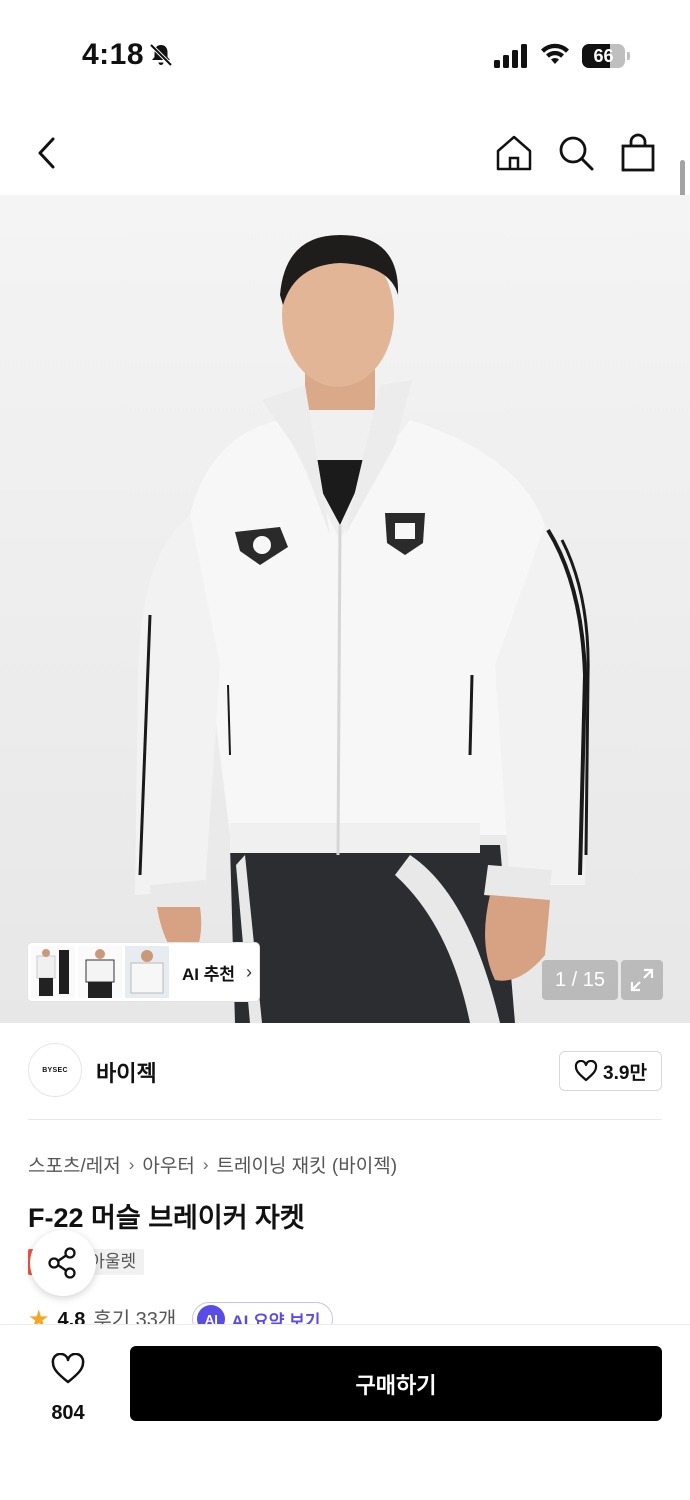  What do you see at coordinates (345, 1071) in the screenshot?
I see `brand-row: BYSEC 바이젝 3.9만` at bounding box center [345, 1071].